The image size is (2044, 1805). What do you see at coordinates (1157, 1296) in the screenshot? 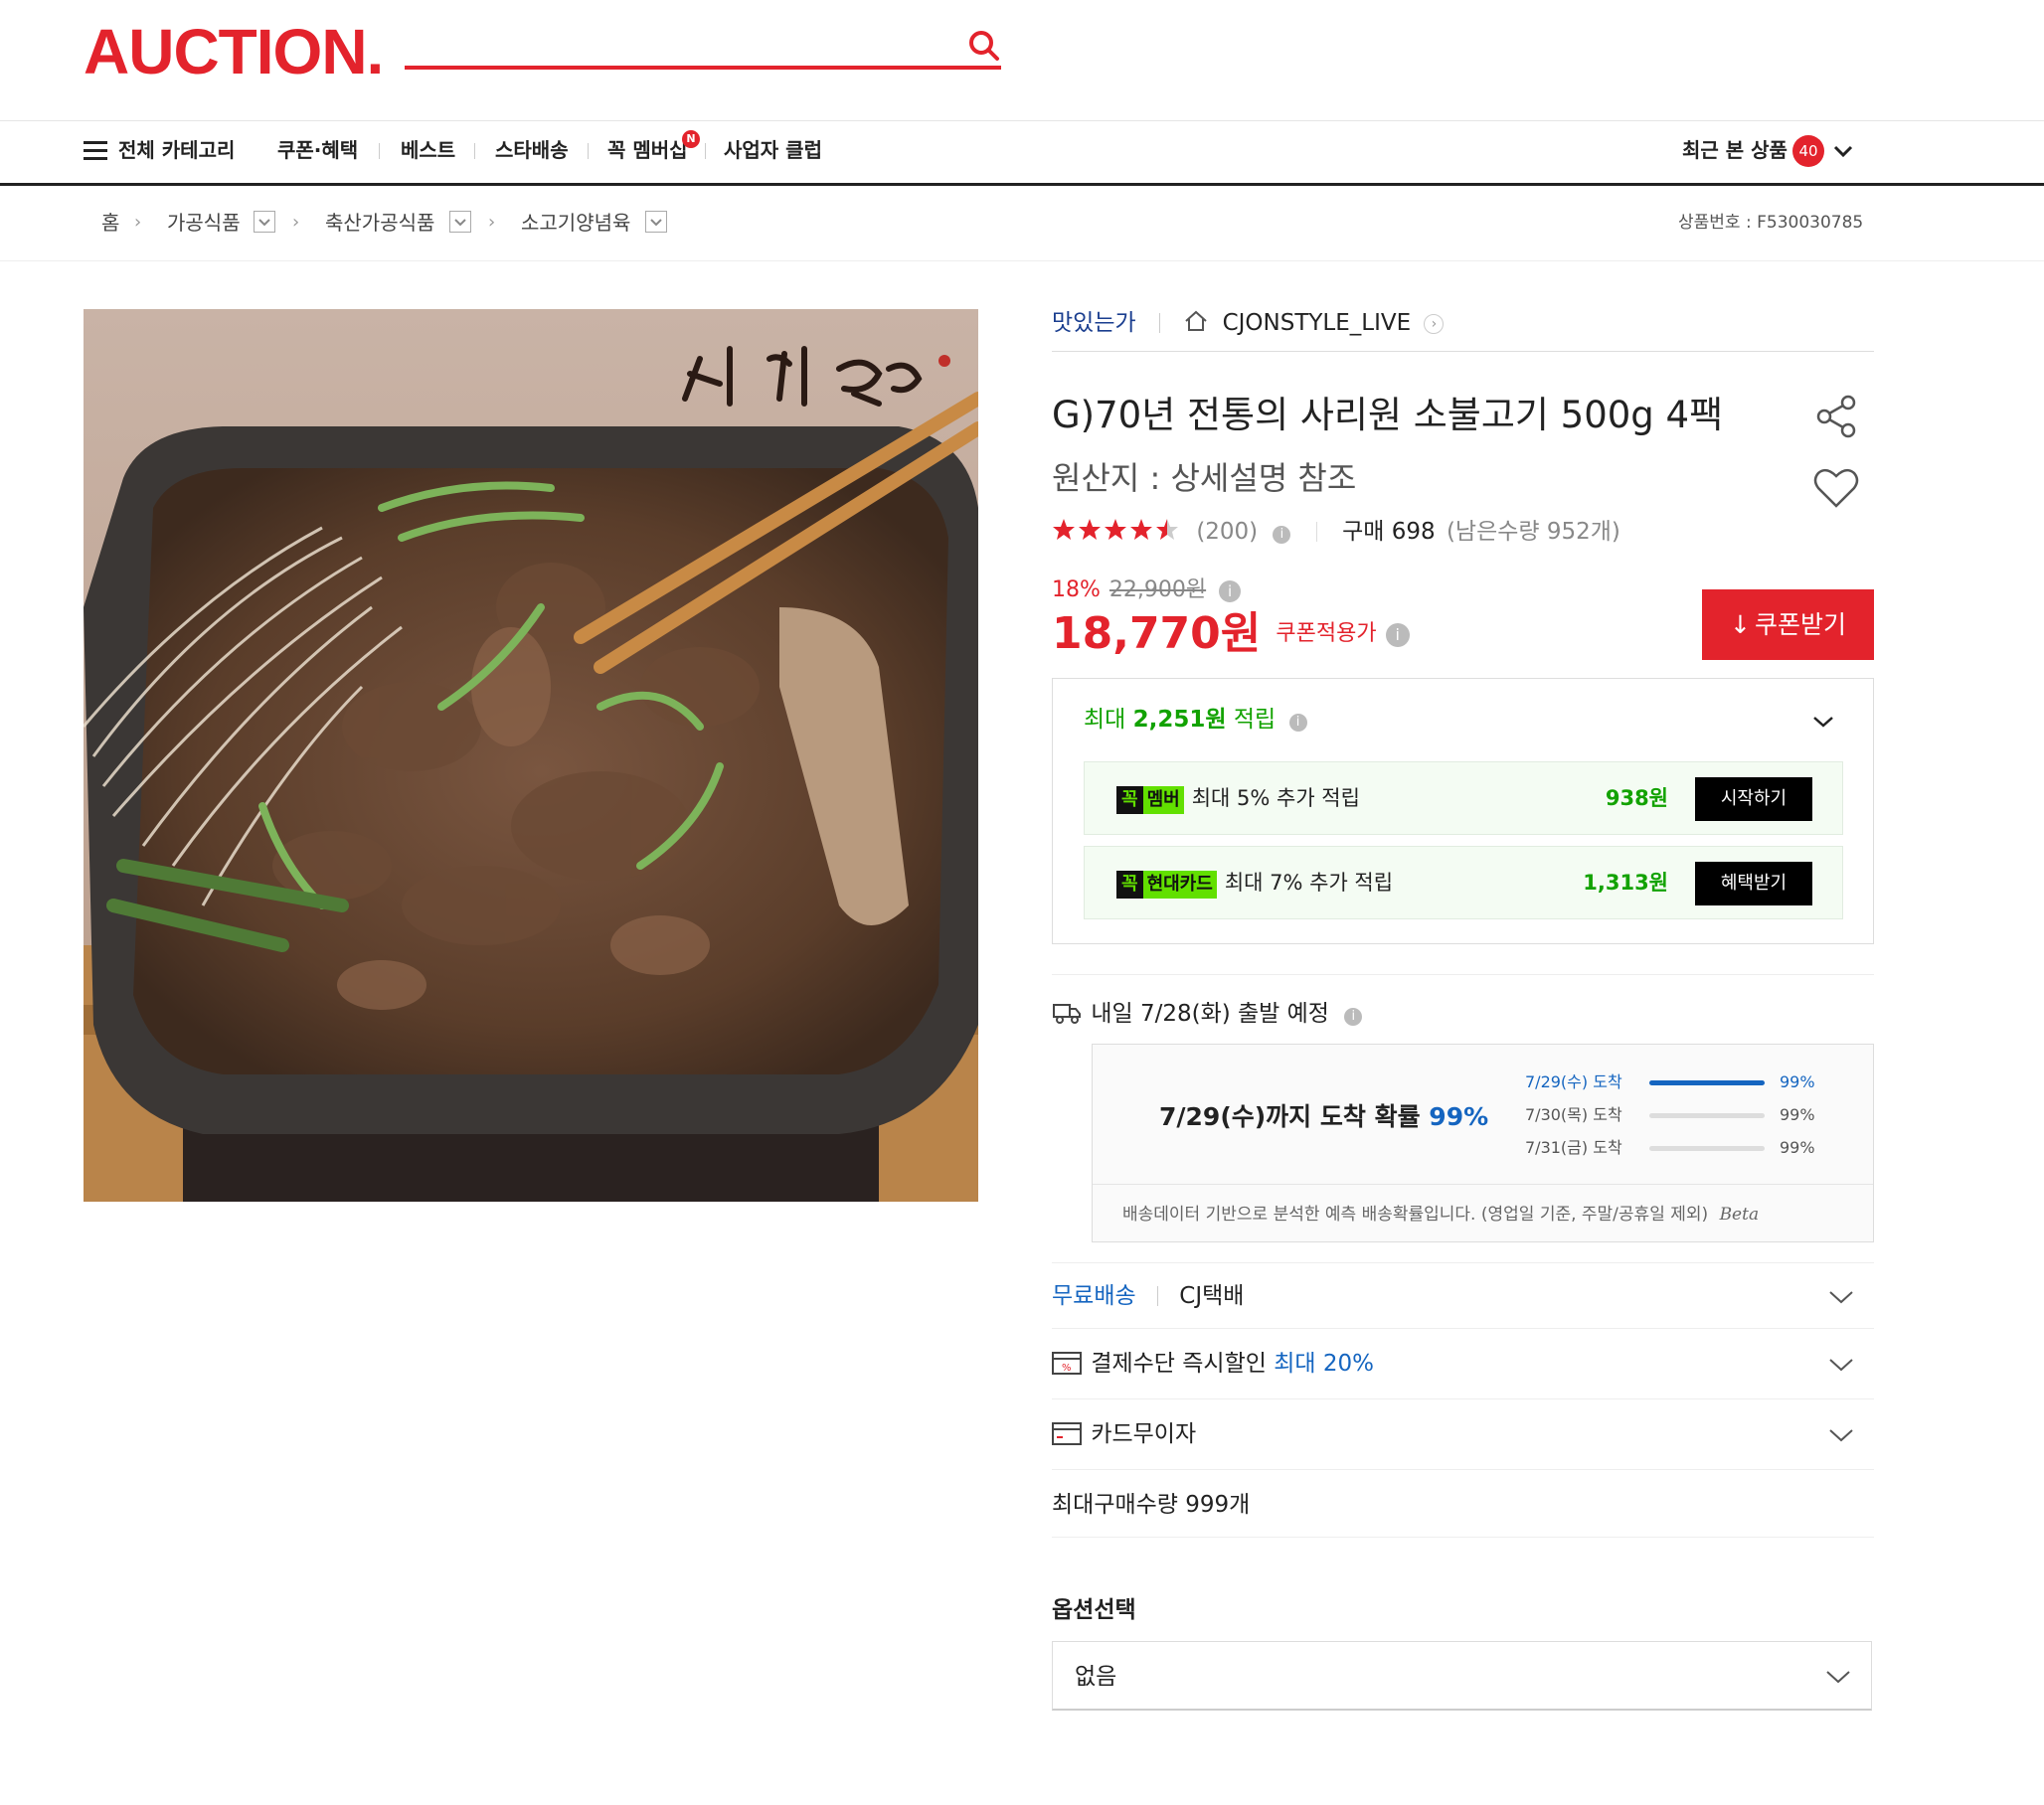
I see `divider` at bounding box center [1157, 1296].